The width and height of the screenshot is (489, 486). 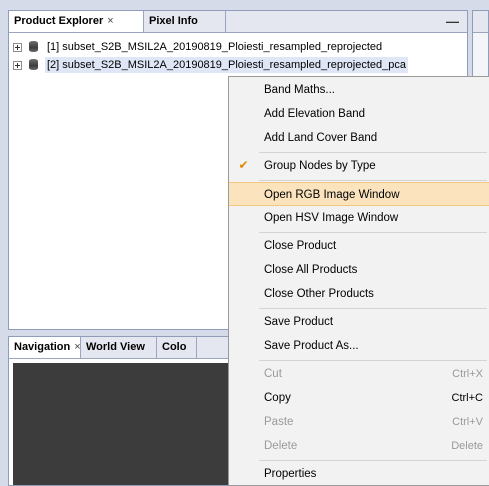 I want to click on menu-item-add-land-cover-band: Add Land Cover Band, so click(x=359, y=138).